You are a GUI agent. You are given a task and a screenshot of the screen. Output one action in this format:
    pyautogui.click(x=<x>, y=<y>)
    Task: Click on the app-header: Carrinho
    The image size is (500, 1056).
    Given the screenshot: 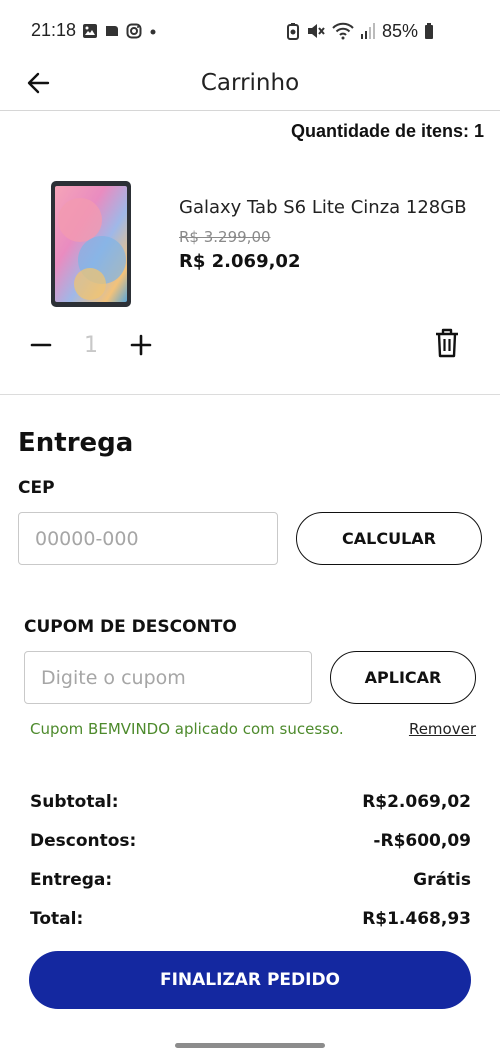 What is the action you would take?
    pyautogui.click(x=250, y=86)
    